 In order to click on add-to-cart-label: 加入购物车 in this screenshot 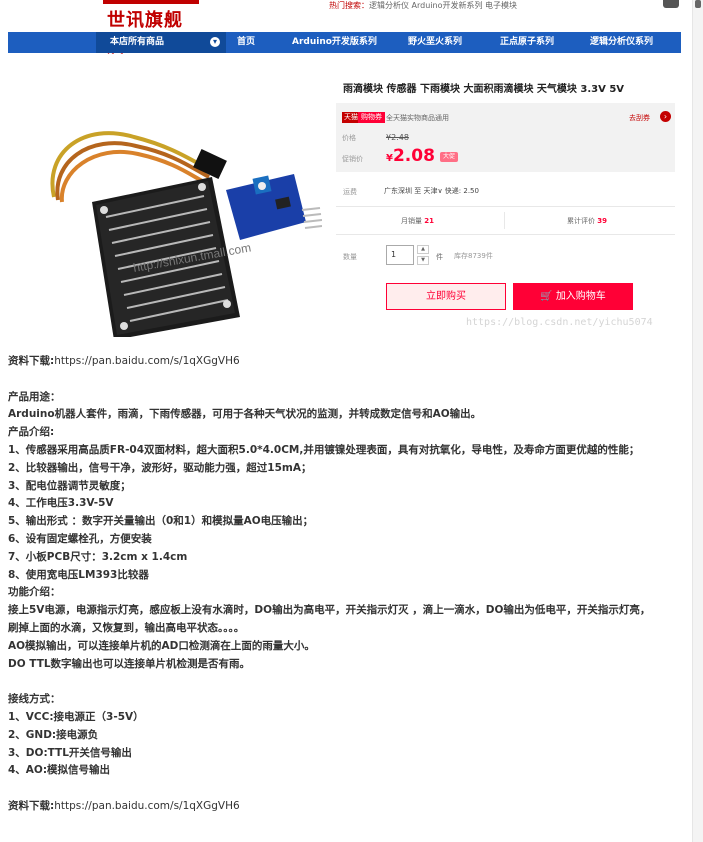, I will do `click(580, 296)`.